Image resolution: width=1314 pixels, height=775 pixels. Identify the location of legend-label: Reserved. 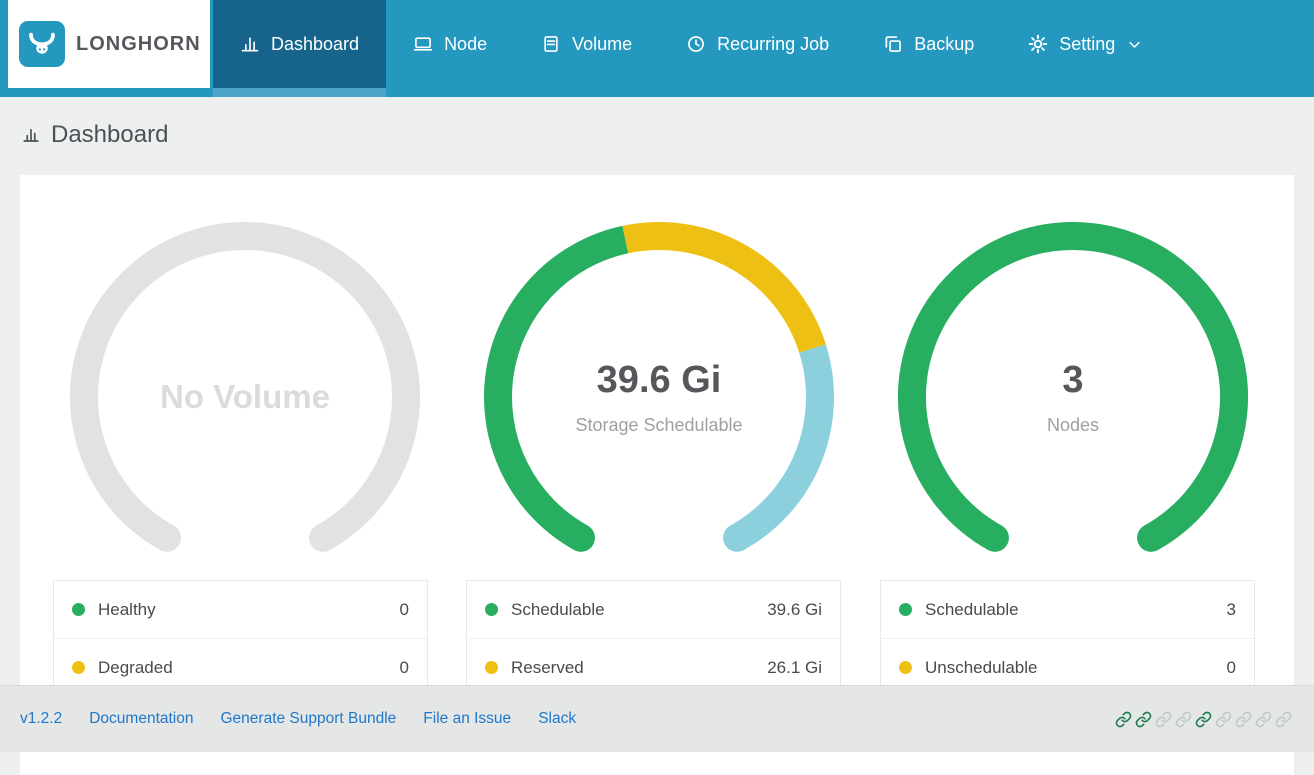
(547, 668).